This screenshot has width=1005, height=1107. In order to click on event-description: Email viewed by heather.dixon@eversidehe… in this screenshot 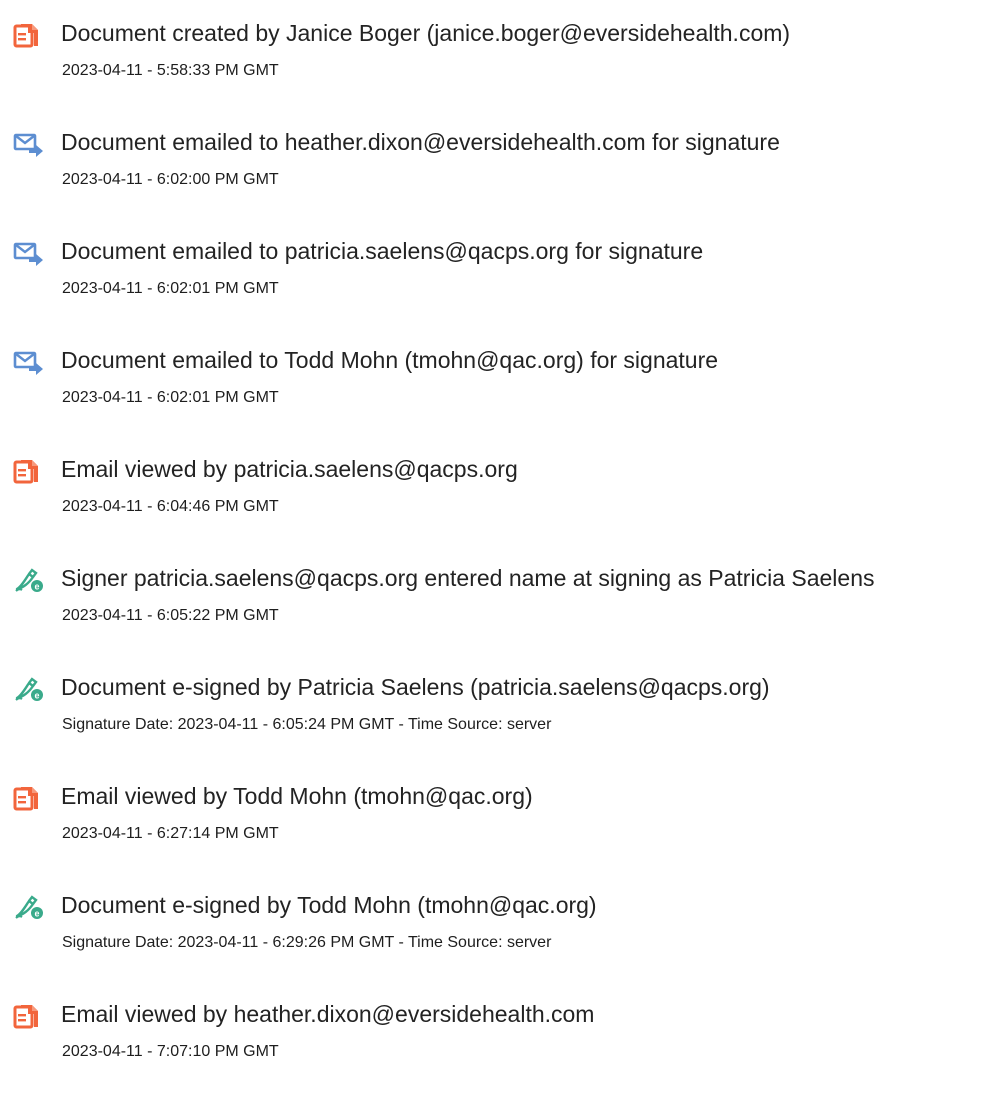, I will do `click(328, 1014)`.